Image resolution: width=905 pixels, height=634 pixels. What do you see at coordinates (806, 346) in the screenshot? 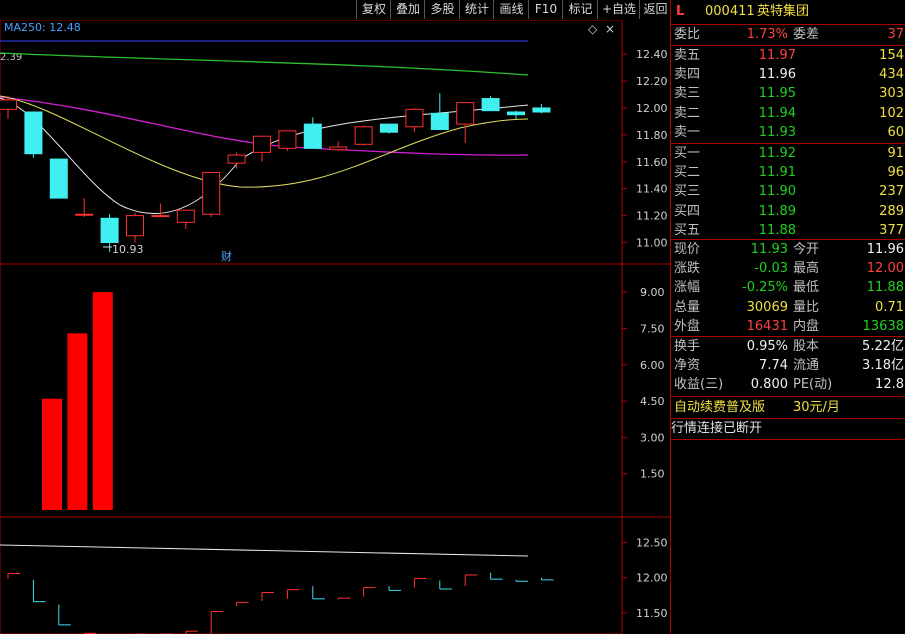
I see `stat-label: 股本` at bounding box center [806, 346].